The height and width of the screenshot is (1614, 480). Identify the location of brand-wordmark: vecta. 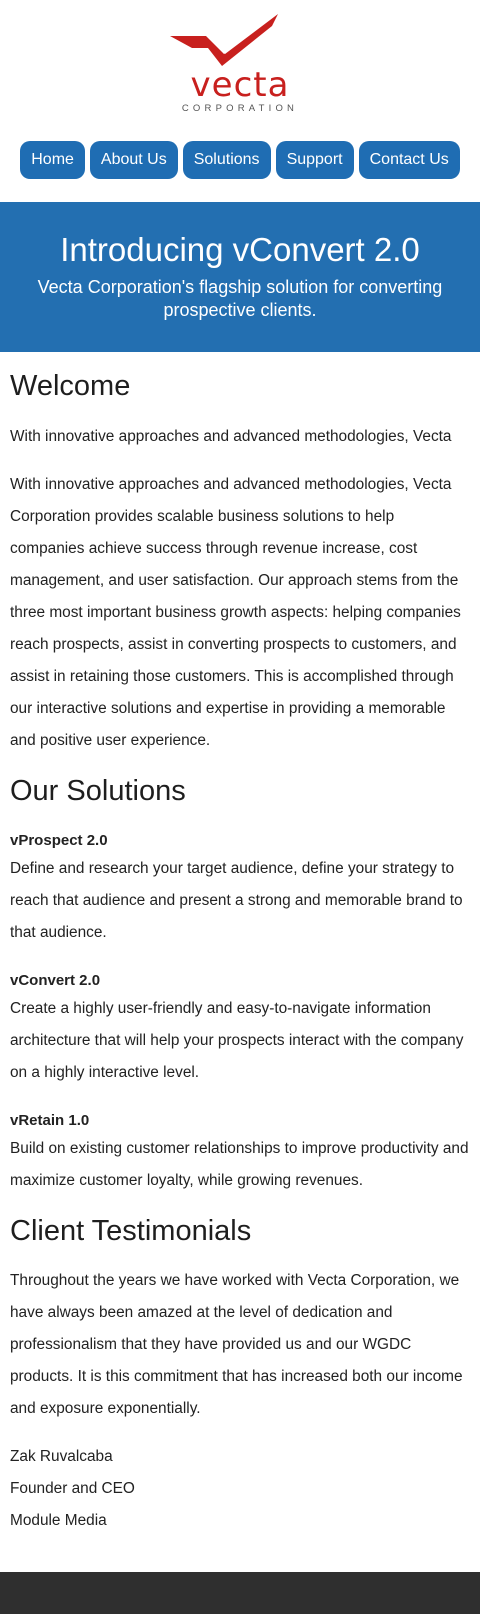
(240, 85).